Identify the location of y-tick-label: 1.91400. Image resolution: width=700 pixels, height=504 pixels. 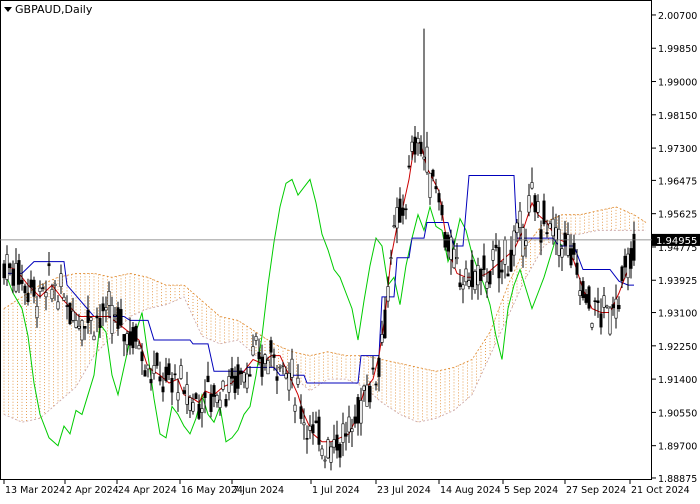
(677, 380).